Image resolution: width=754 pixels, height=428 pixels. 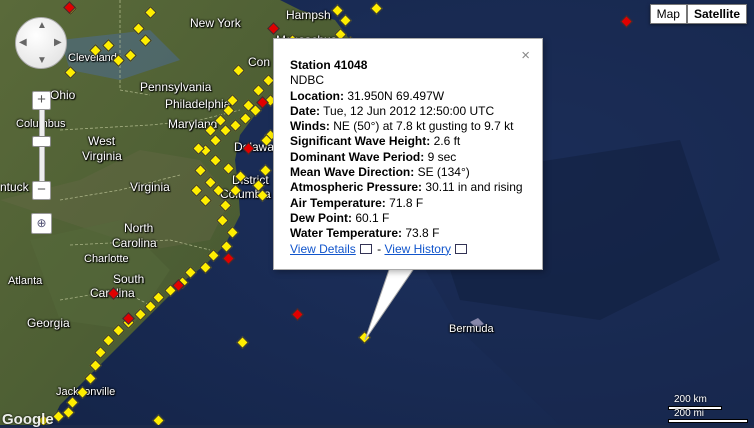 What do you see at coordinates (41, 141) in the screenshot?
I see `zoom-slider-handle` at bounding box center [41, 141].